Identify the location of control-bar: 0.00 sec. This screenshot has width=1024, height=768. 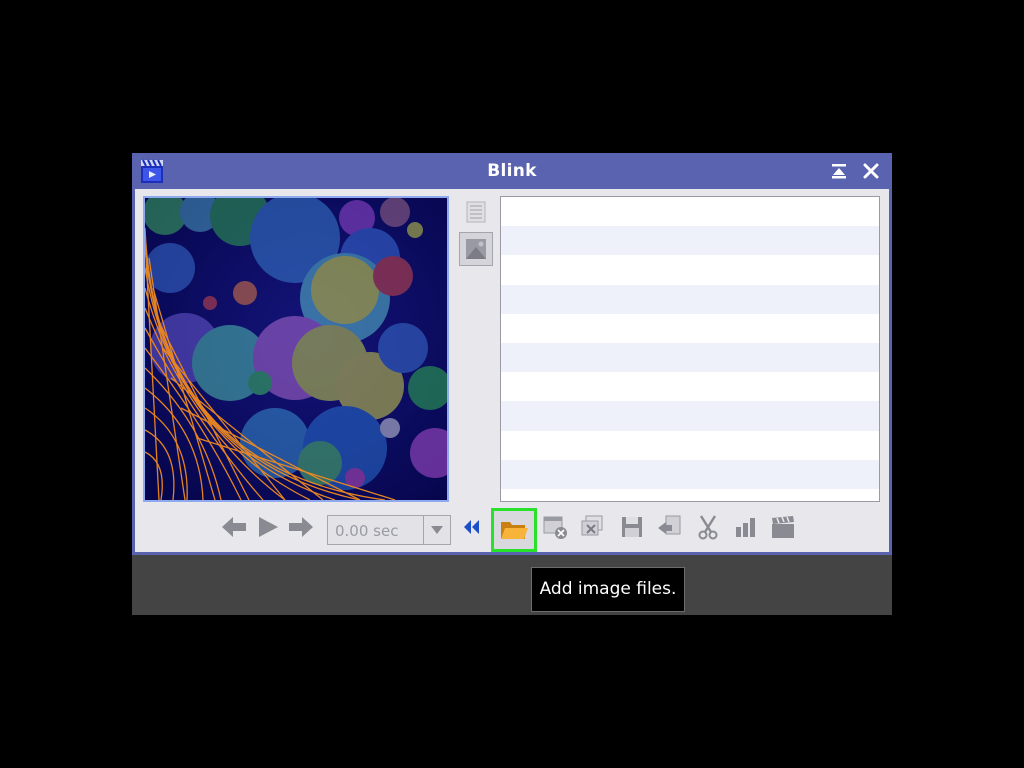
(512, 529).